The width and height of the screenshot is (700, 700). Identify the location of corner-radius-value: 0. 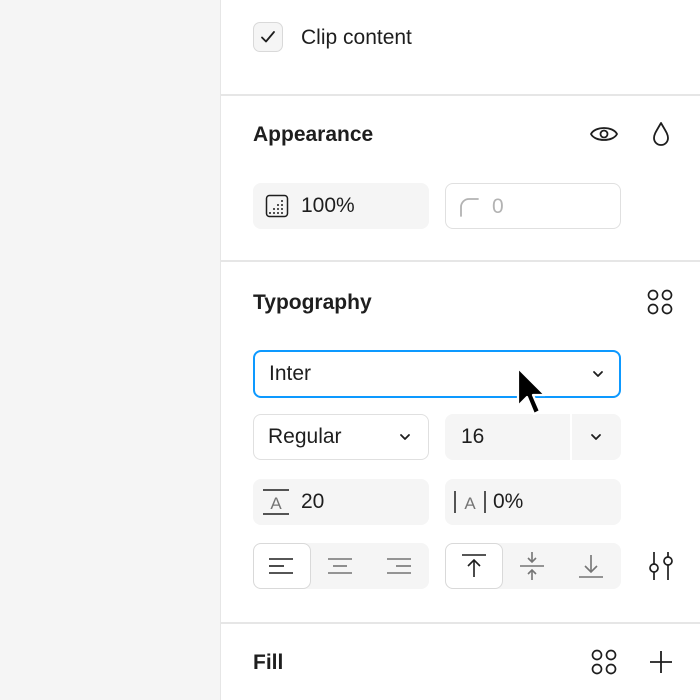
(498, 206).